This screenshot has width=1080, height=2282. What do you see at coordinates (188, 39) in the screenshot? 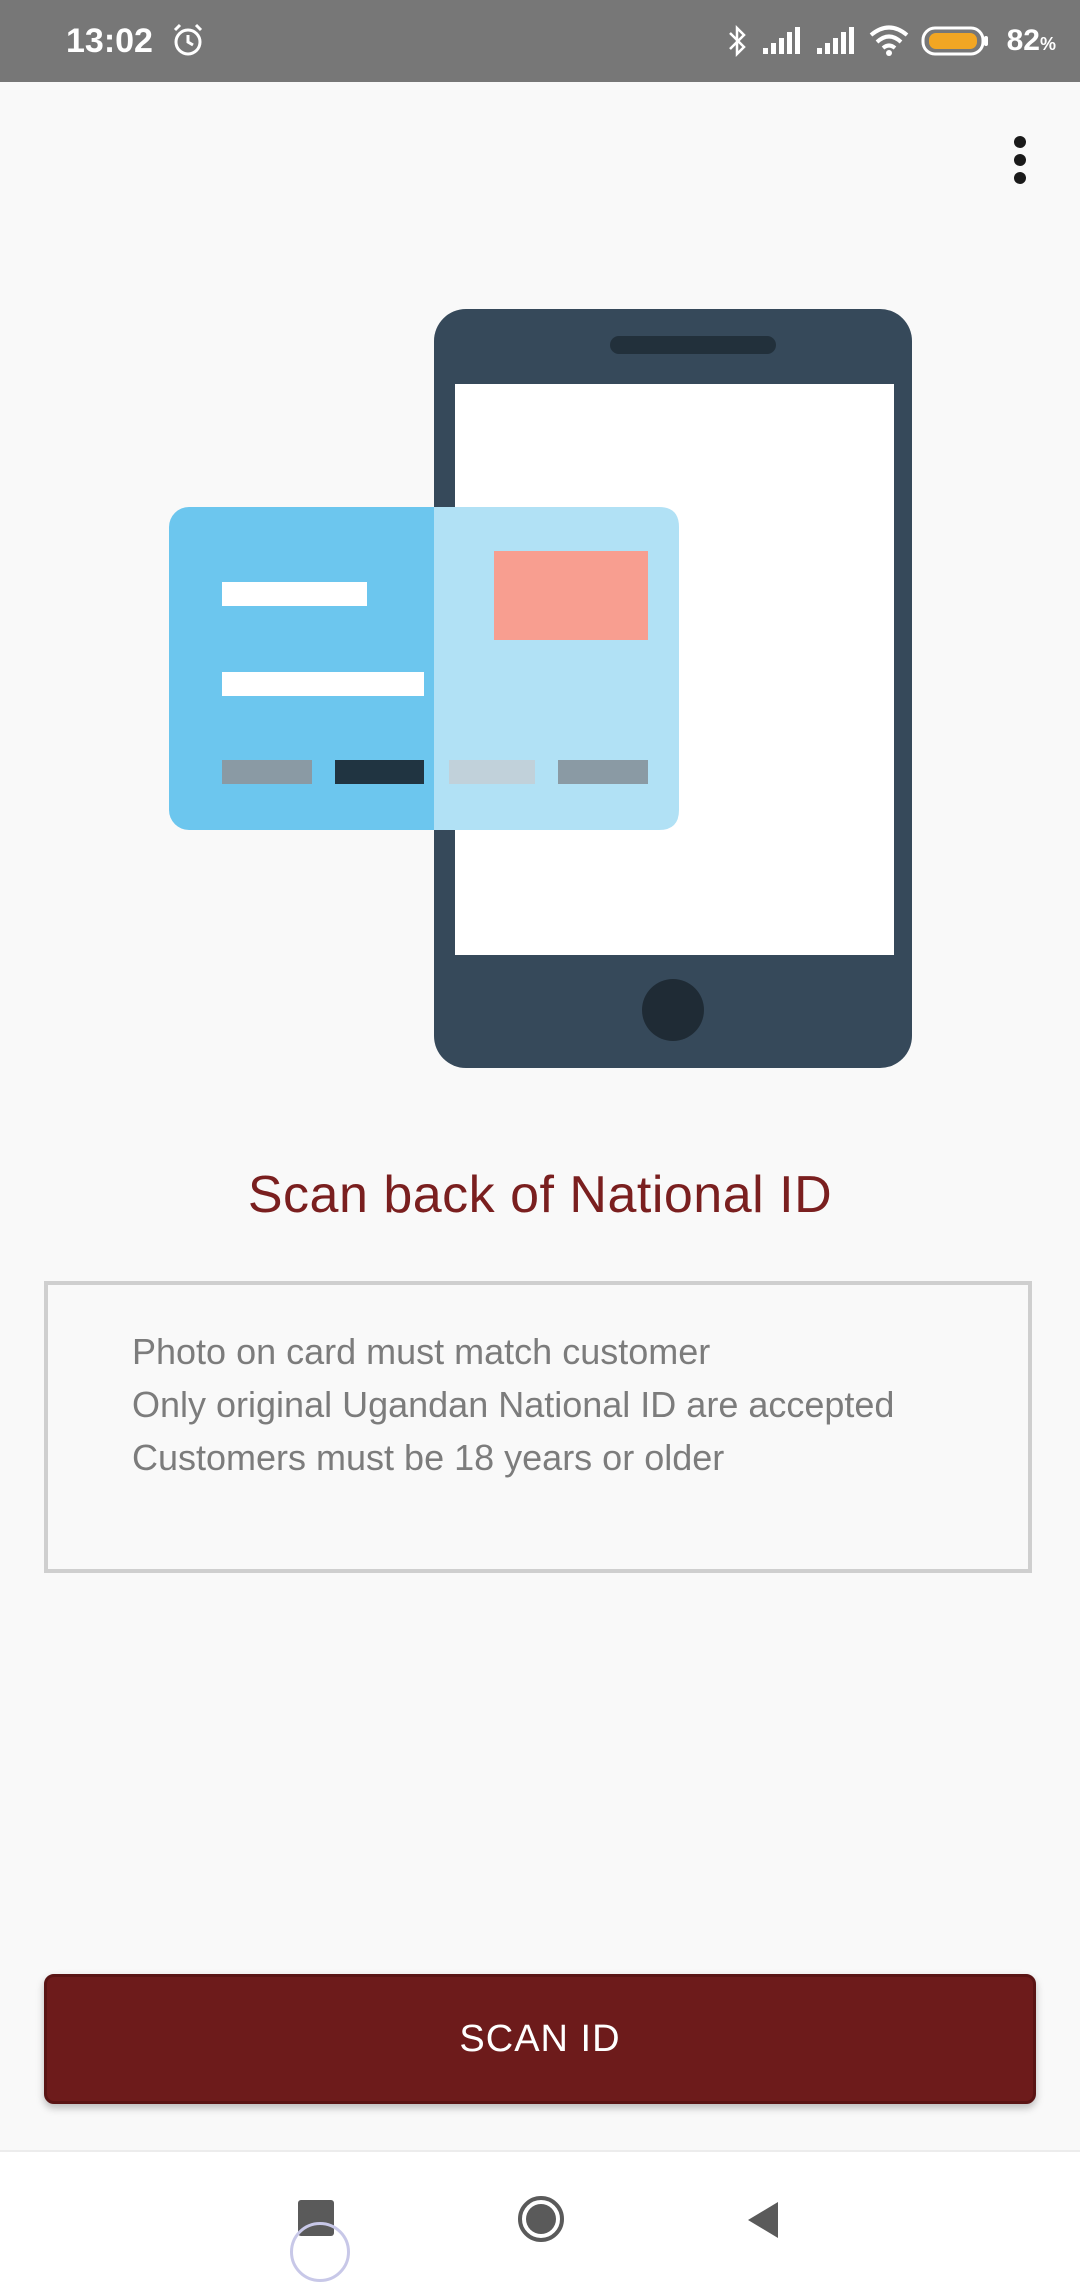
I see `alarm-icon` at bounding box center [188, 39].